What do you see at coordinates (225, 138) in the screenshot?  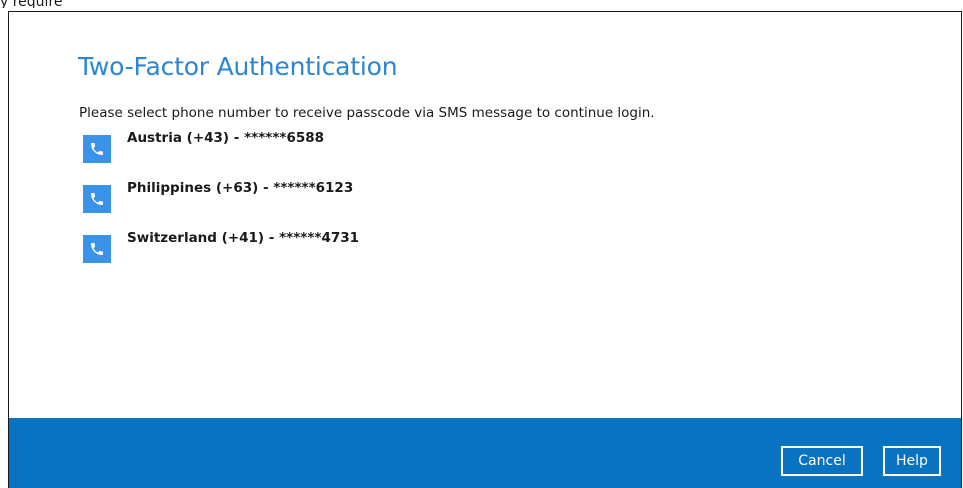 I see `phone-option-label: Austria (+43) - ******6588` at bounding box center [225, 138].